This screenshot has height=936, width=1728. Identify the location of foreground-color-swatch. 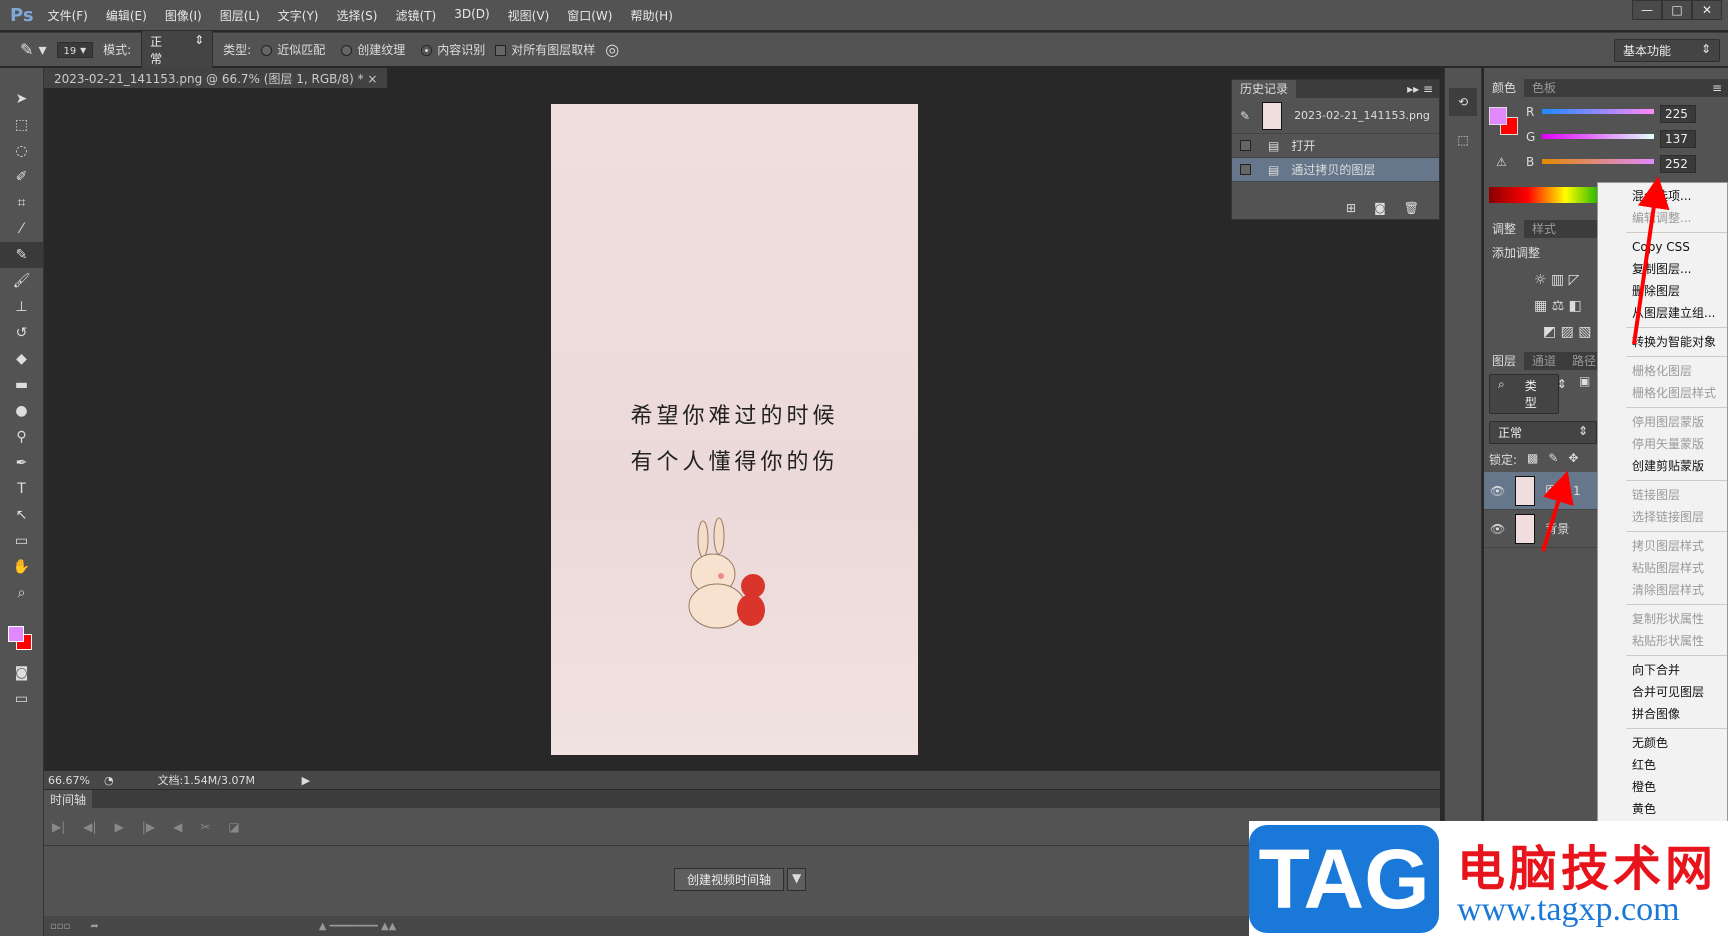
(1498, 116).